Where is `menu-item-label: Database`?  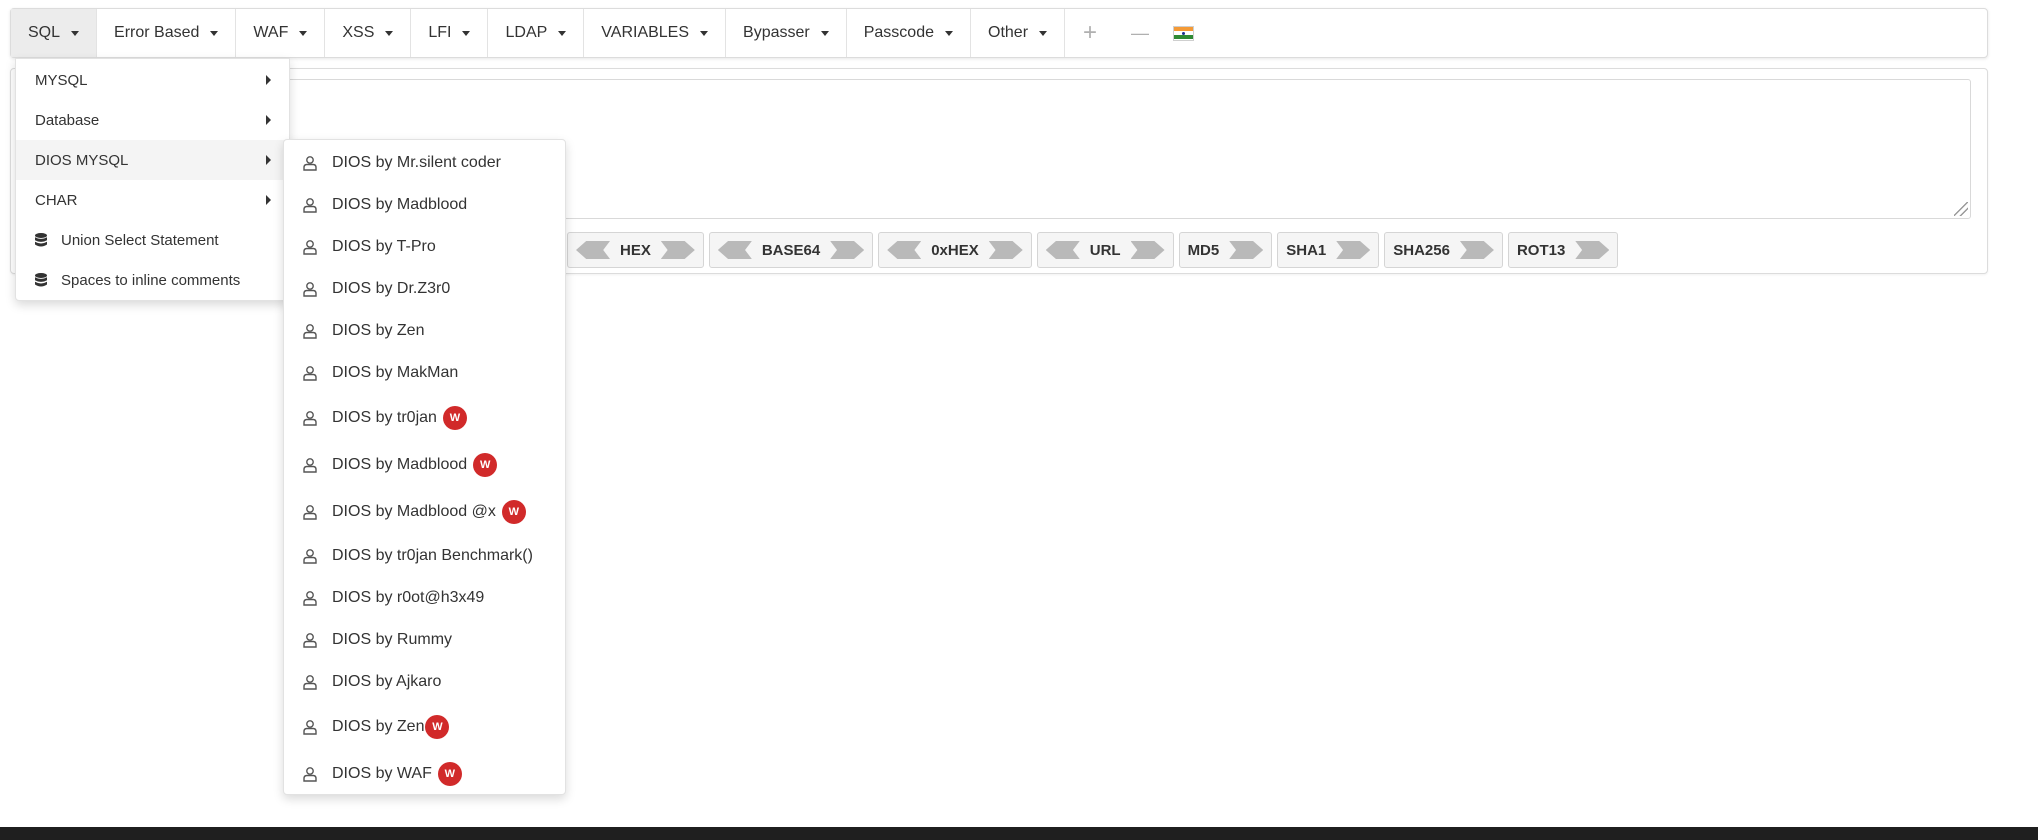
menu-item-label: Database is located at coordinates (67, 120).